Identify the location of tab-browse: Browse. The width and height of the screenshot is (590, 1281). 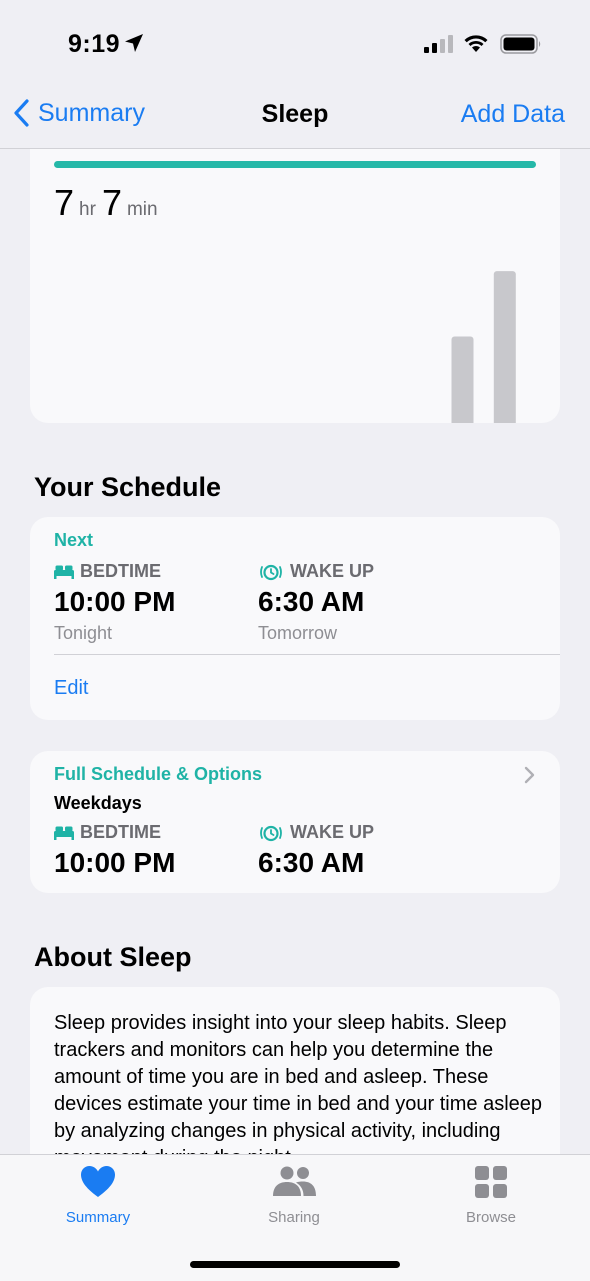
(491, 1195).